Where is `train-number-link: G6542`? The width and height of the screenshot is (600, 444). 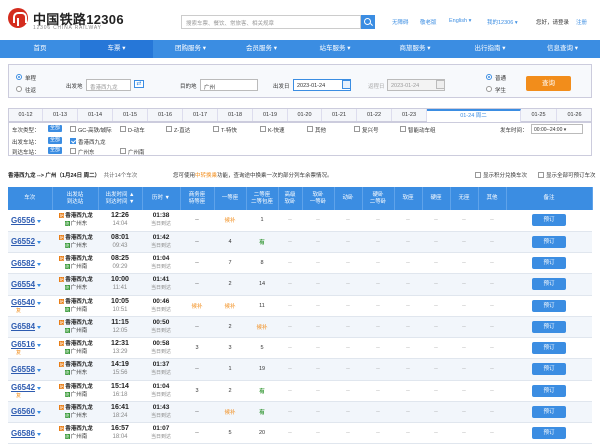
train-number-link: G6542 is located at coordinates (23, 387).